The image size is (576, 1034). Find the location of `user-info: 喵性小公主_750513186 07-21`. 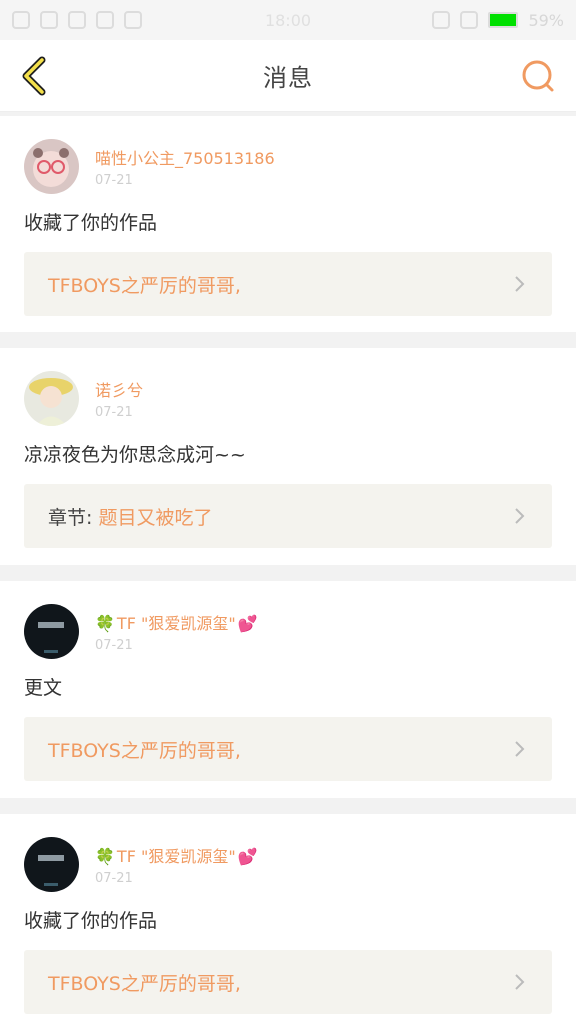

user-info: 喵性小公主_750513186 07-21 is located at coordinates (185, 166).